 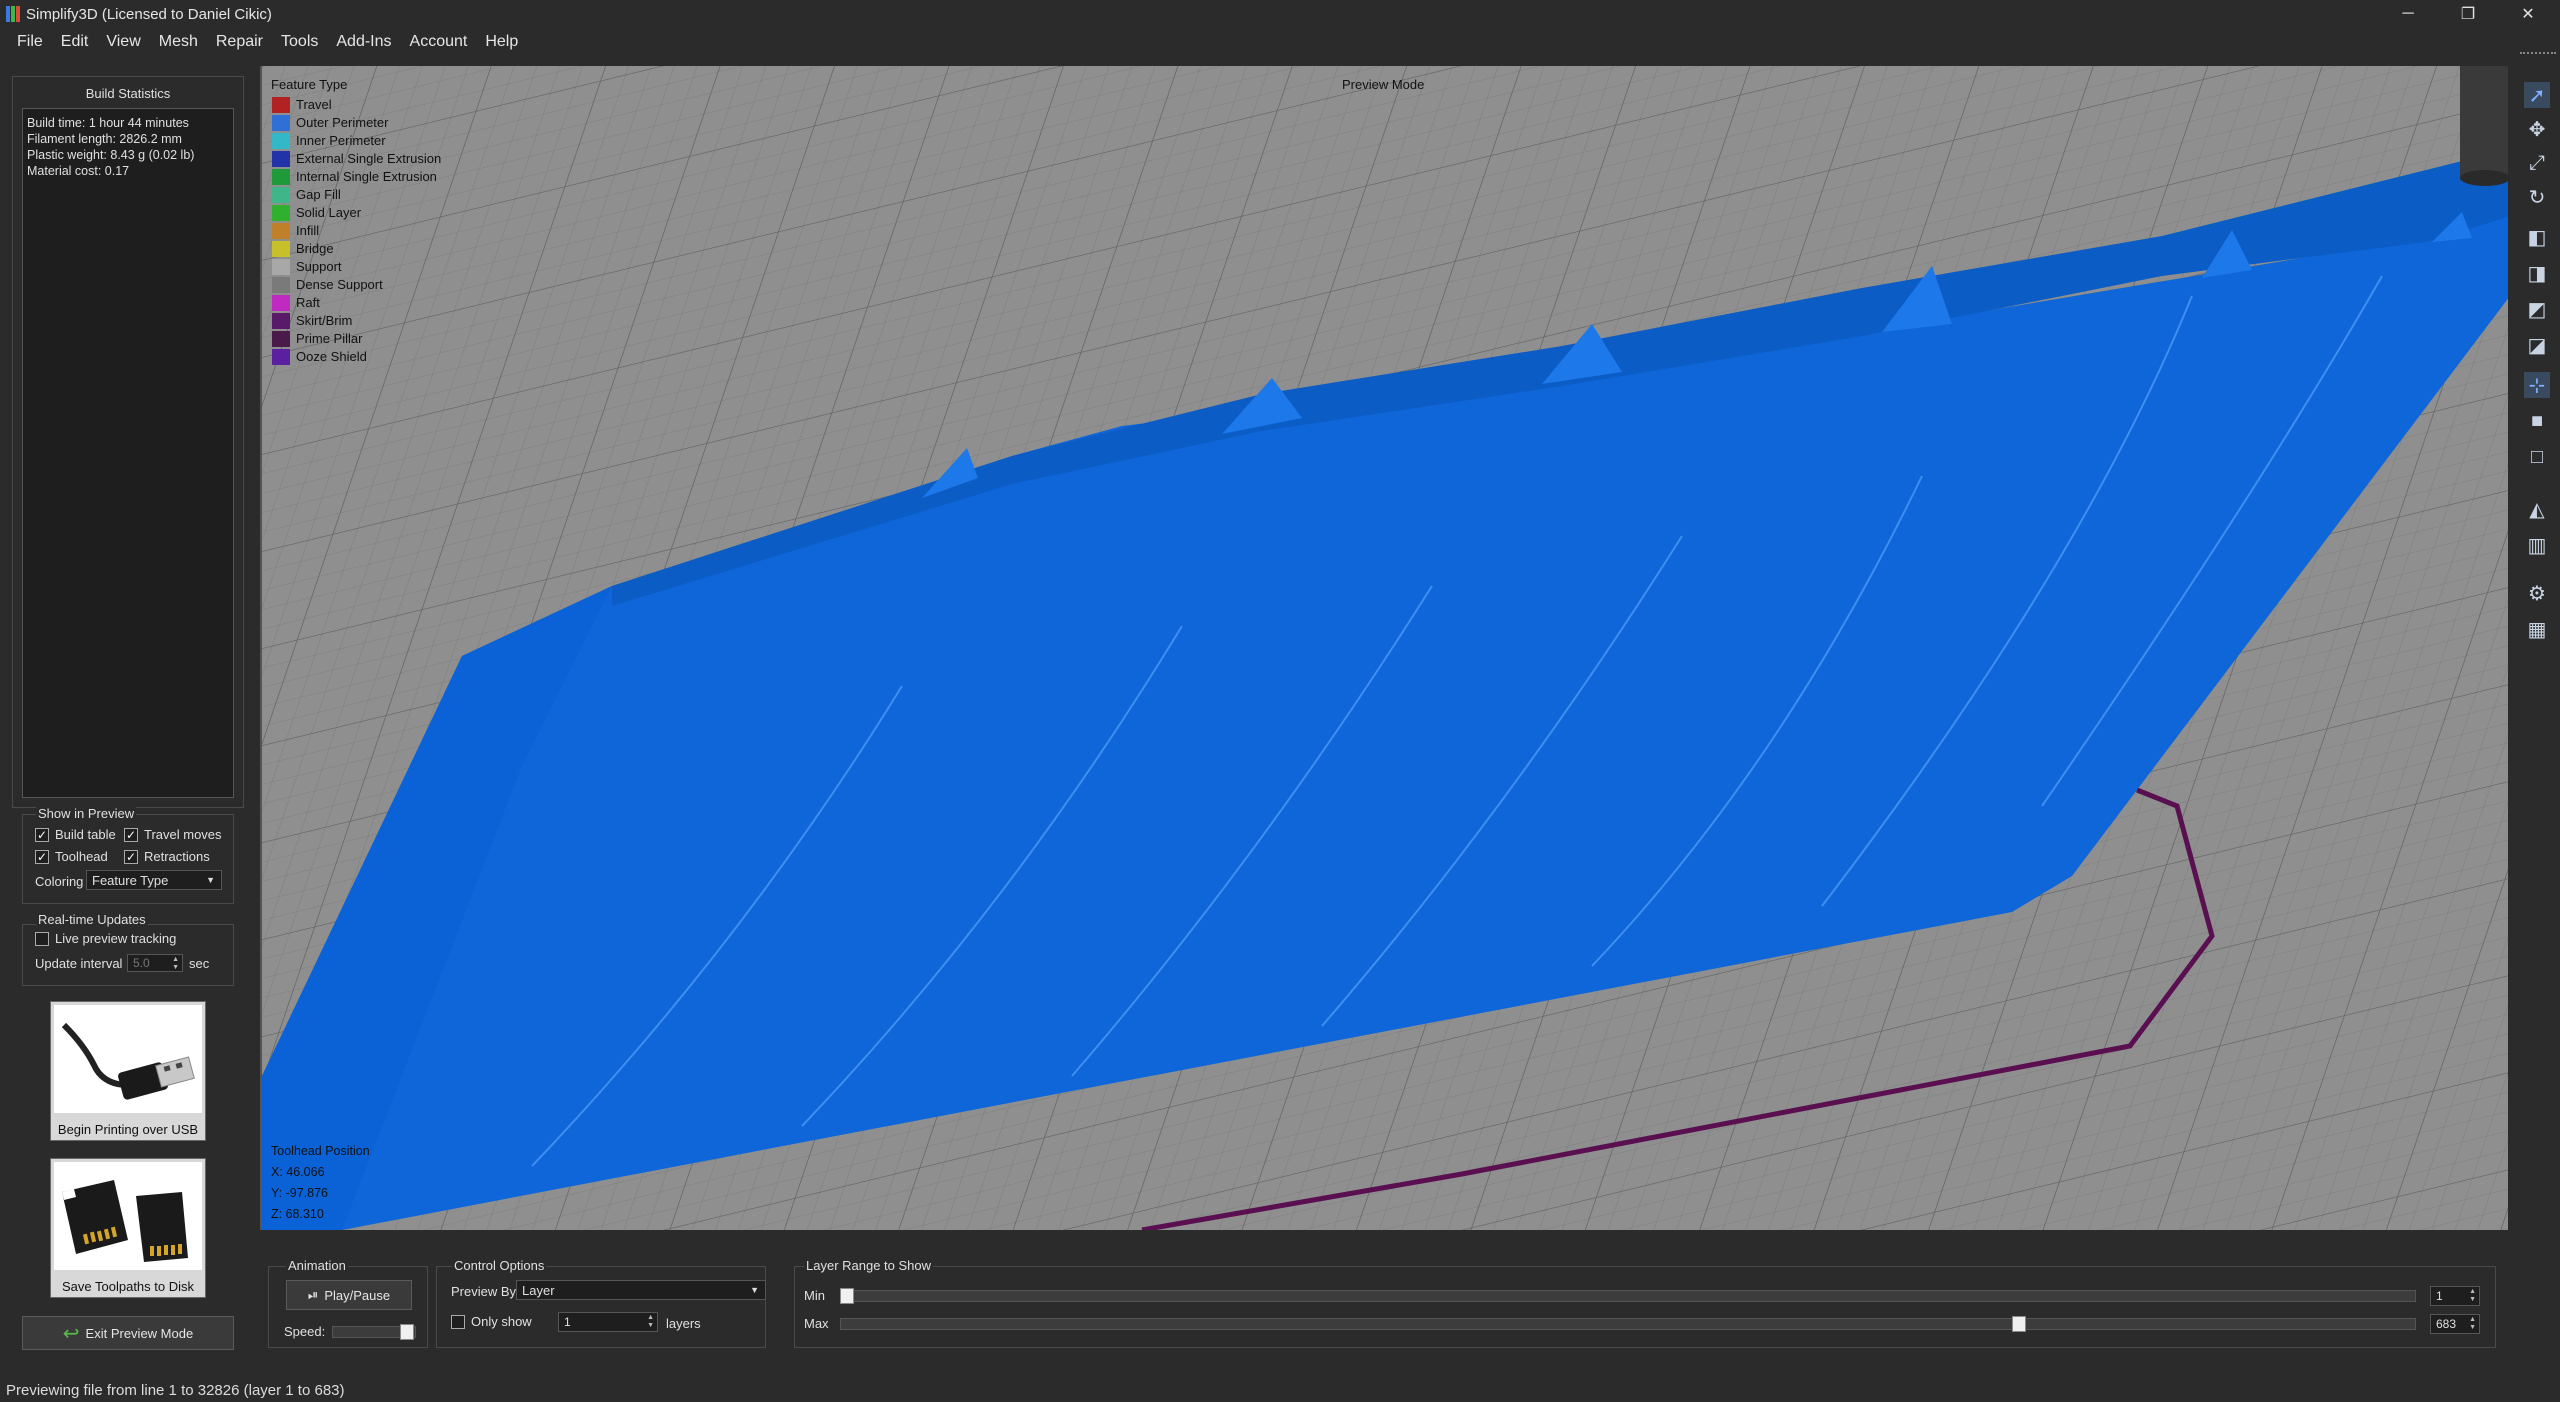 I want to click on max-label: Max, so click(x=816, y=1323).